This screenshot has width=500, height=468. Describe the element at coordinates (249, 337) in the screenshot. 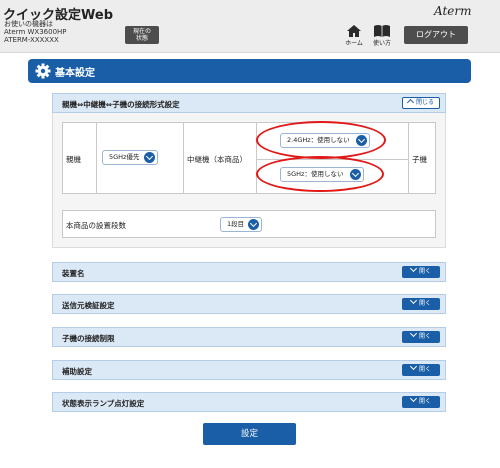

I see `accordion-child-restriction: 子機の接続制限 開く` at that location.